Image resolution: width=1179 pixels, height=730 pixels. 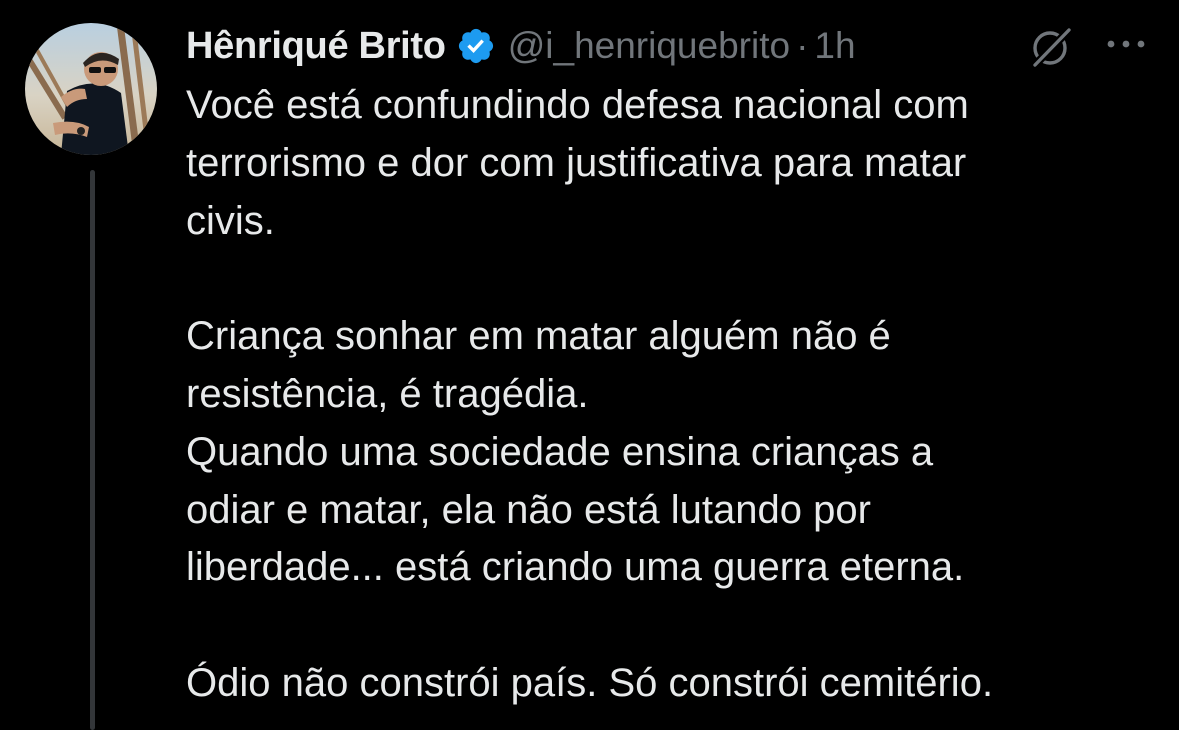 I want to click on tweet-line: civis., so click(x=230, y=220).